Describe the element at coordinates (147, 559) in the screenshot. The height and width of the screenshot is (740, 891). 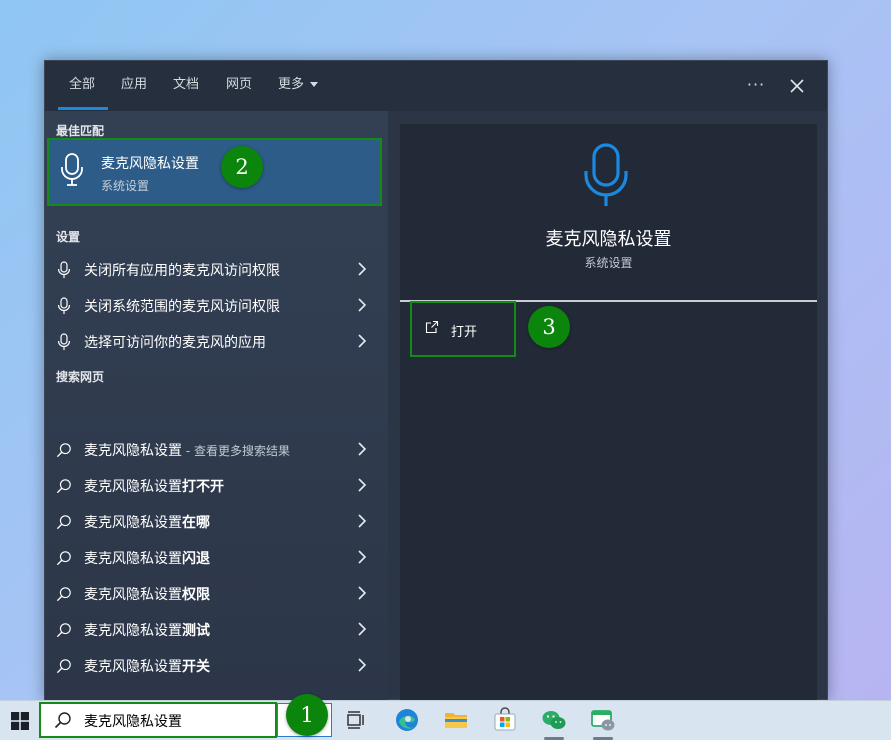
I see `list-item-label: 麦克风隐私设置闪退` at that location.